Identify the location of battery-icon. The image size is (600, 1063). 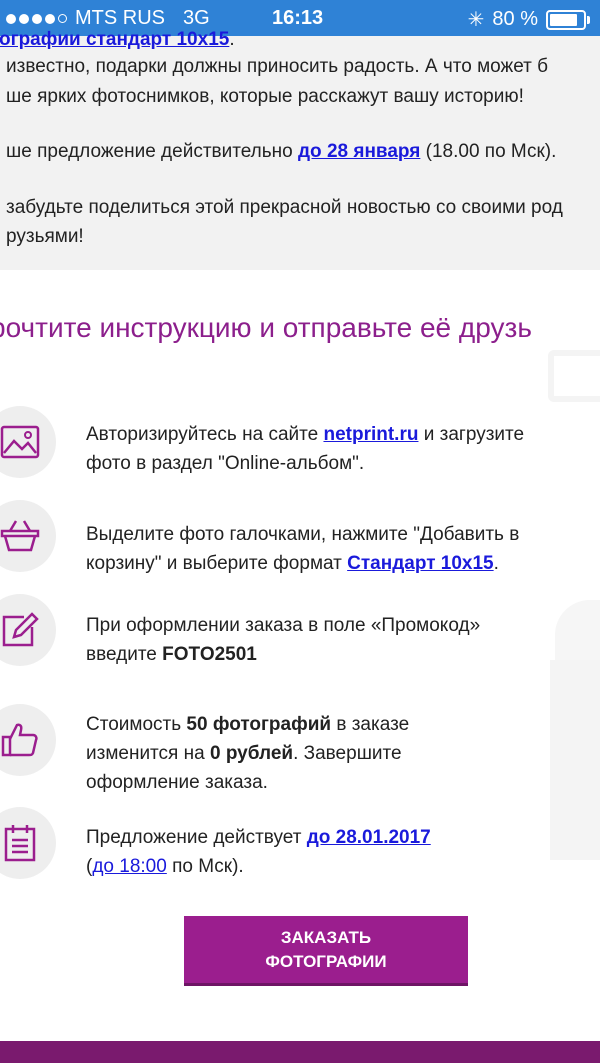
(568, 19).